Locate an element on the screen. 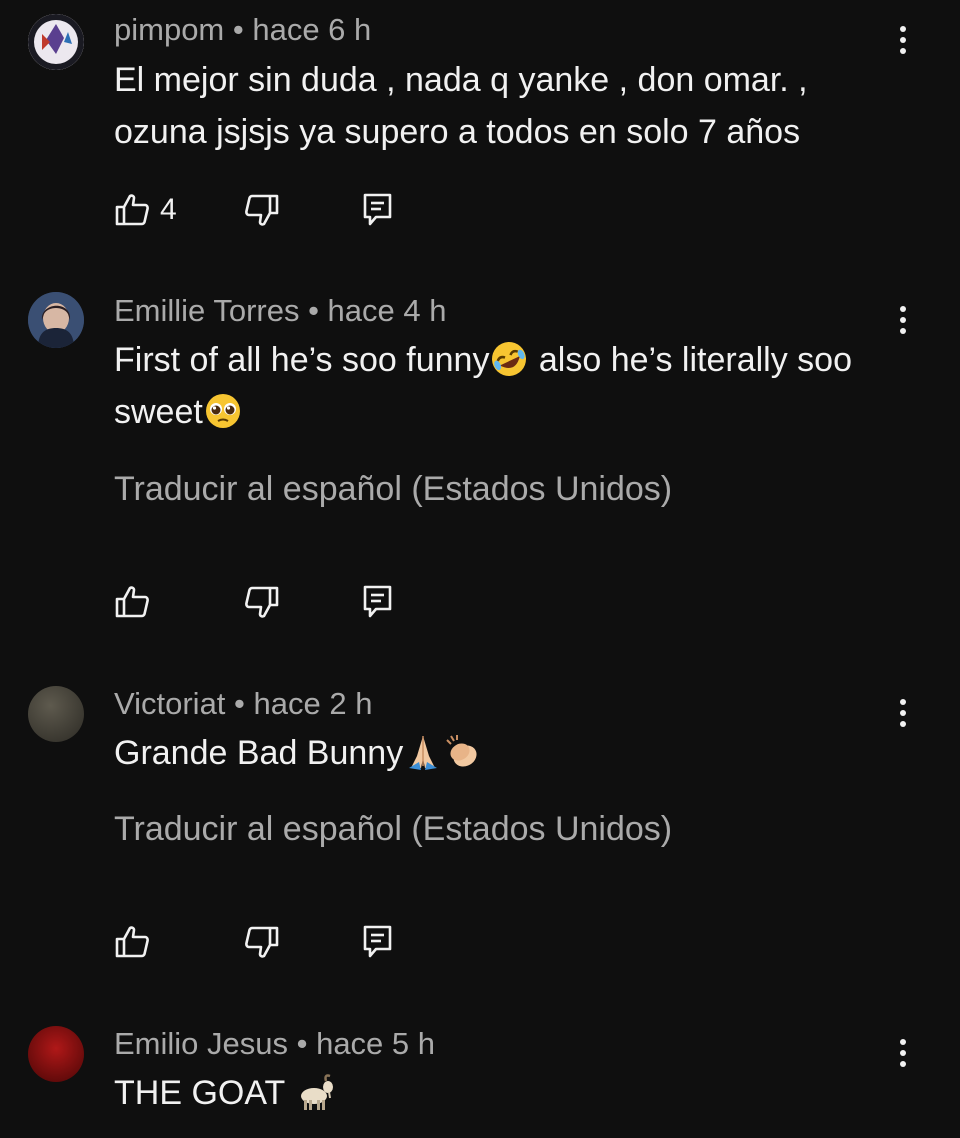 This screenshot has height=1138, width=960. comment-text-part1: First of all he’s soo funny is located at coordinates (302, 360).